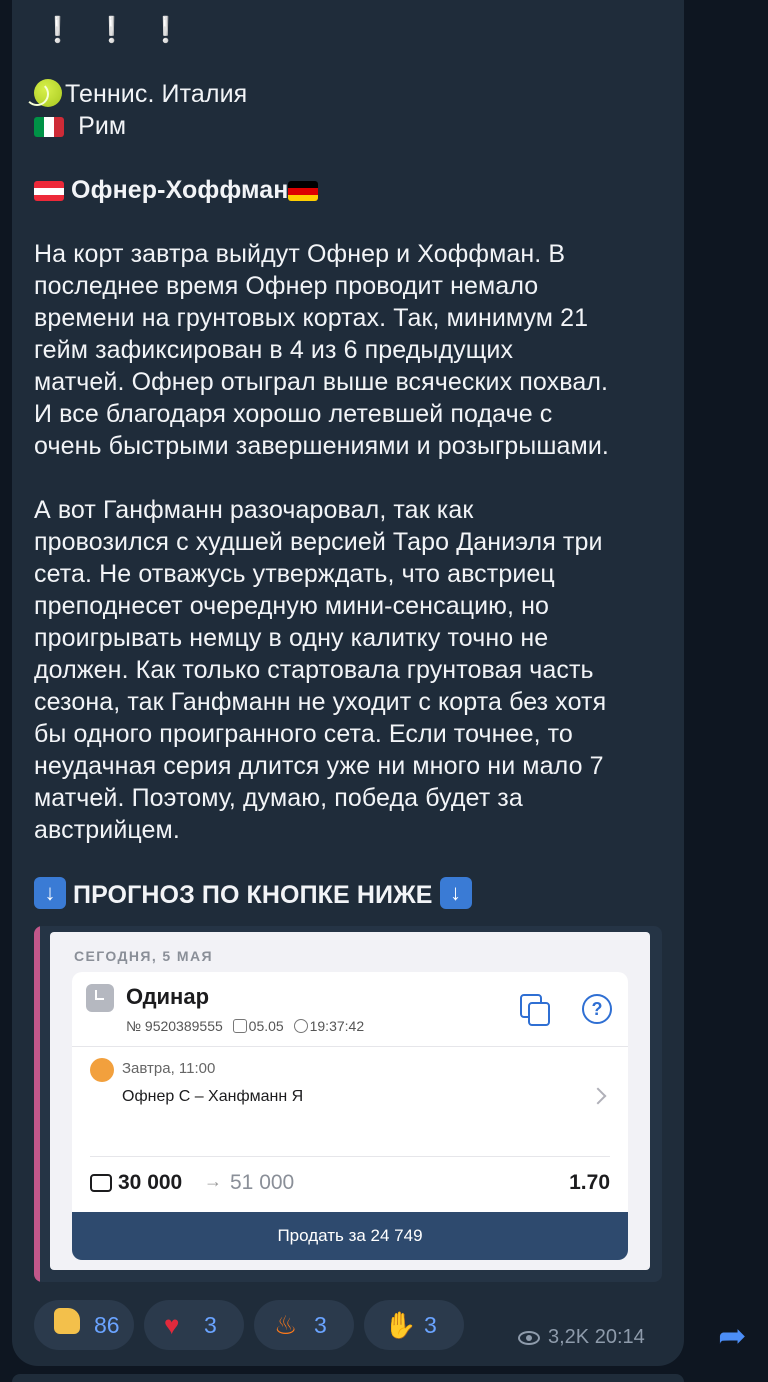 This screenshot has height=1382, width=768. Describe the element at coordinates (354, 126) in the screenshot. I see `city-line: Рим` at that location.